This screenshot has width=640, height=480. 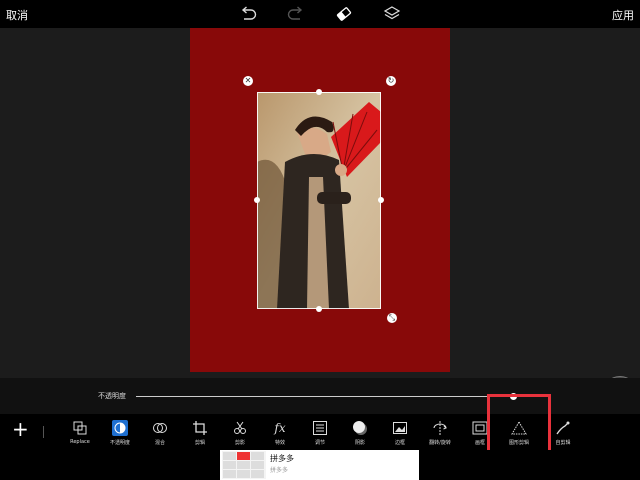 I want to click on tool-effects: fx 特效, so click(x=280, y=433).